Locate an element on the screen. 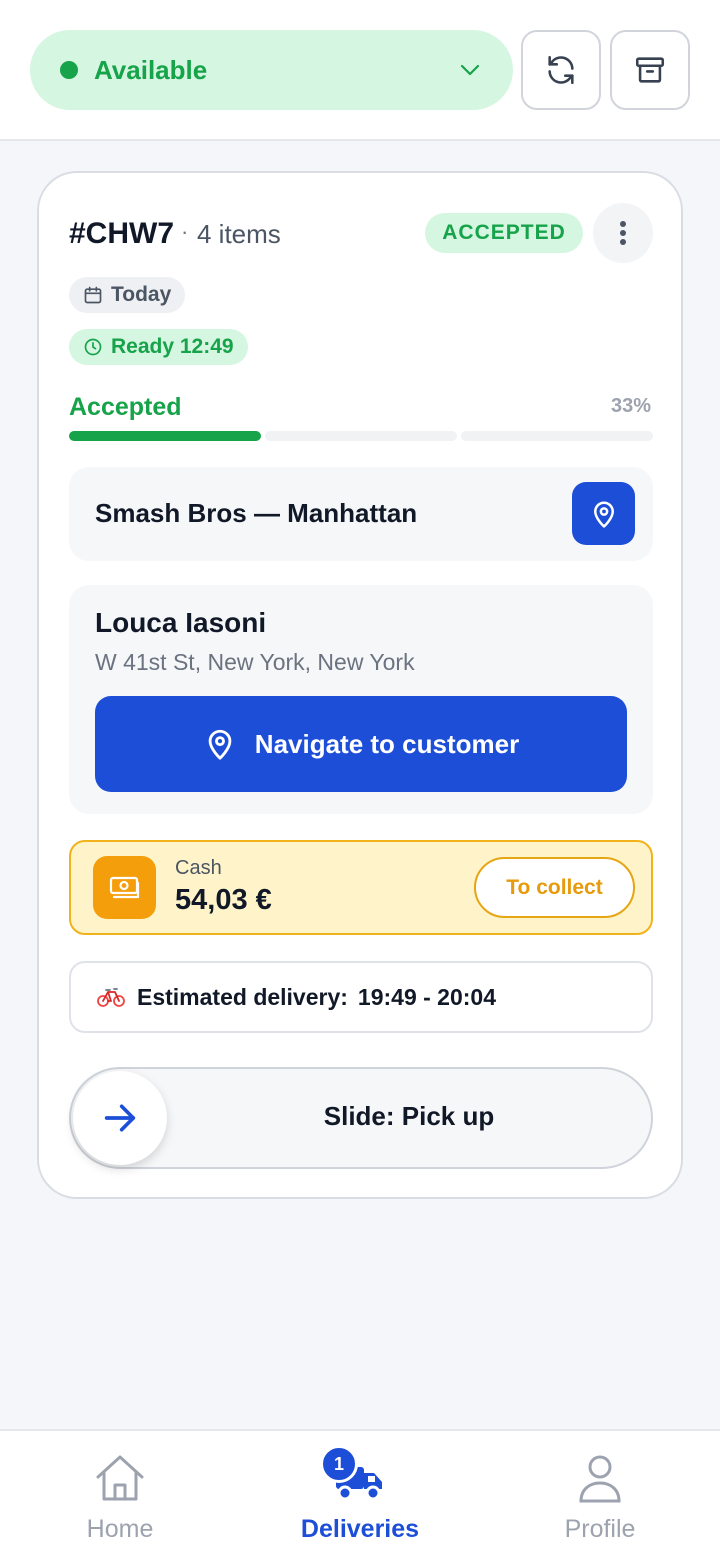  nav-item-home: Home is located at coordinates (120, 1494).